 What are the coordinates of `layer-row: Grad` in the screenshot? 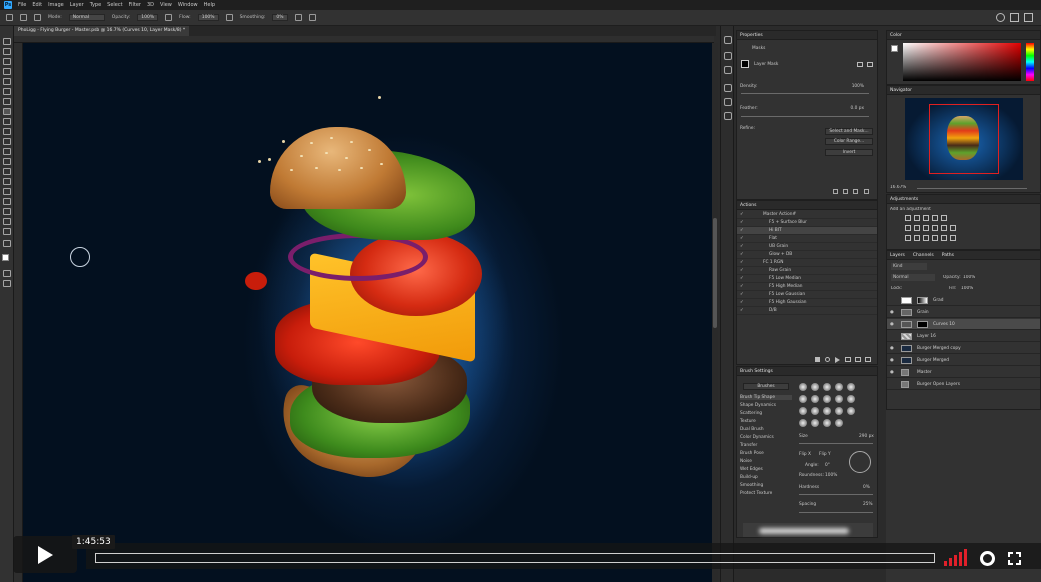 It's located at (963, 300).